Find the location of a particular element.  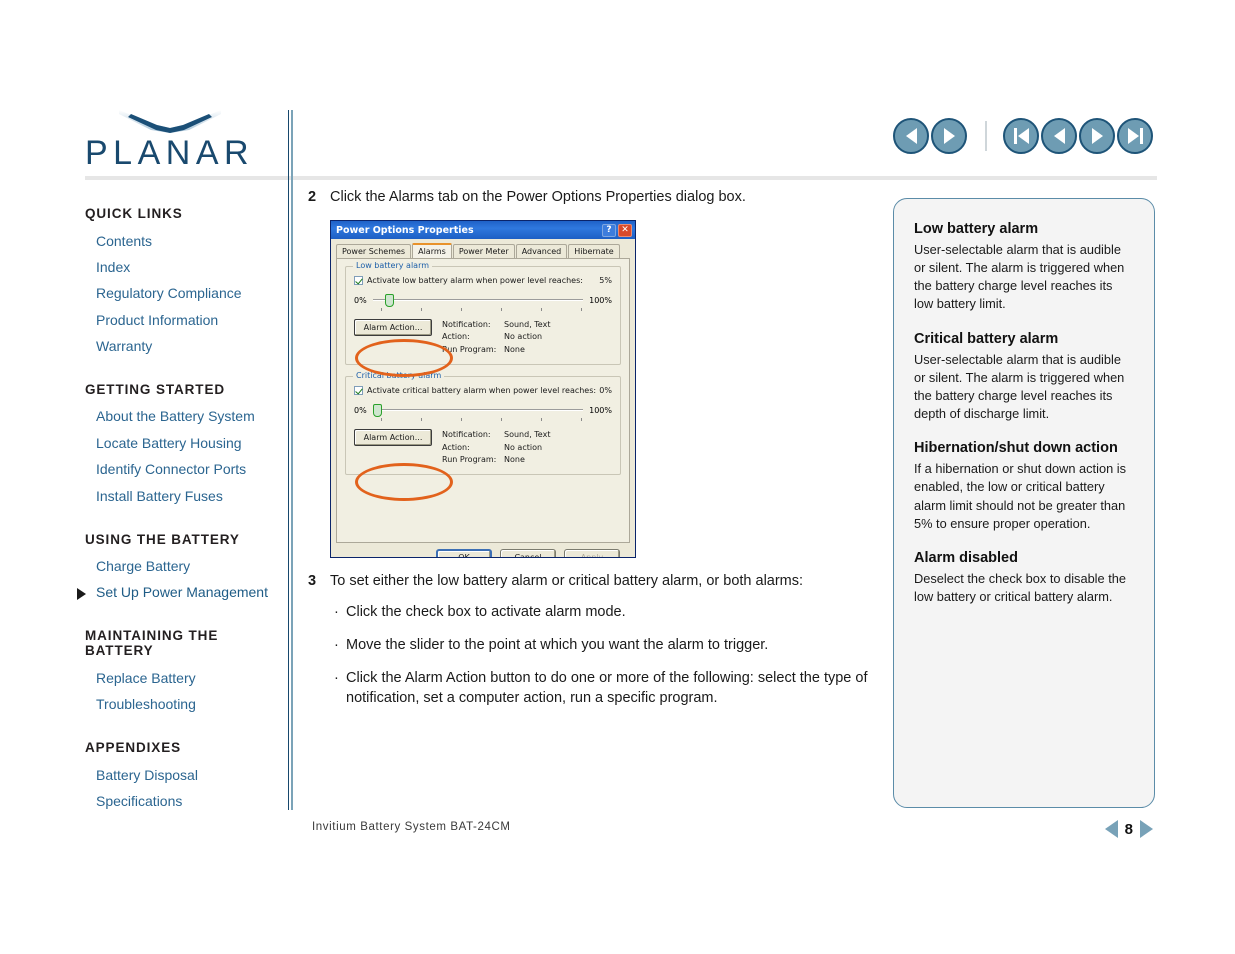

sidebar-item-replace-battery: Replace Battery is located at coordinates (185, 678).